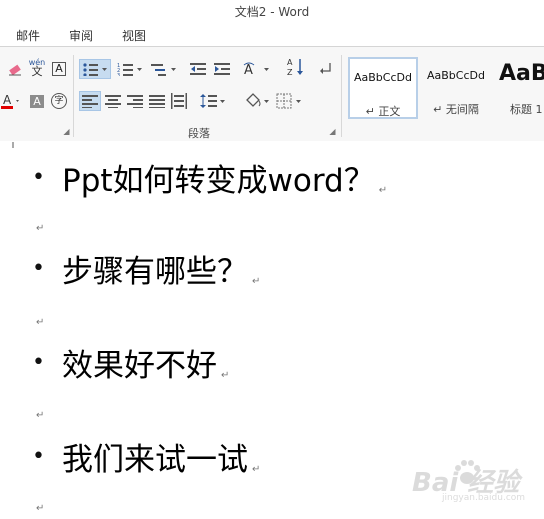  I want to click on align-right-icon, so click(135, 101).